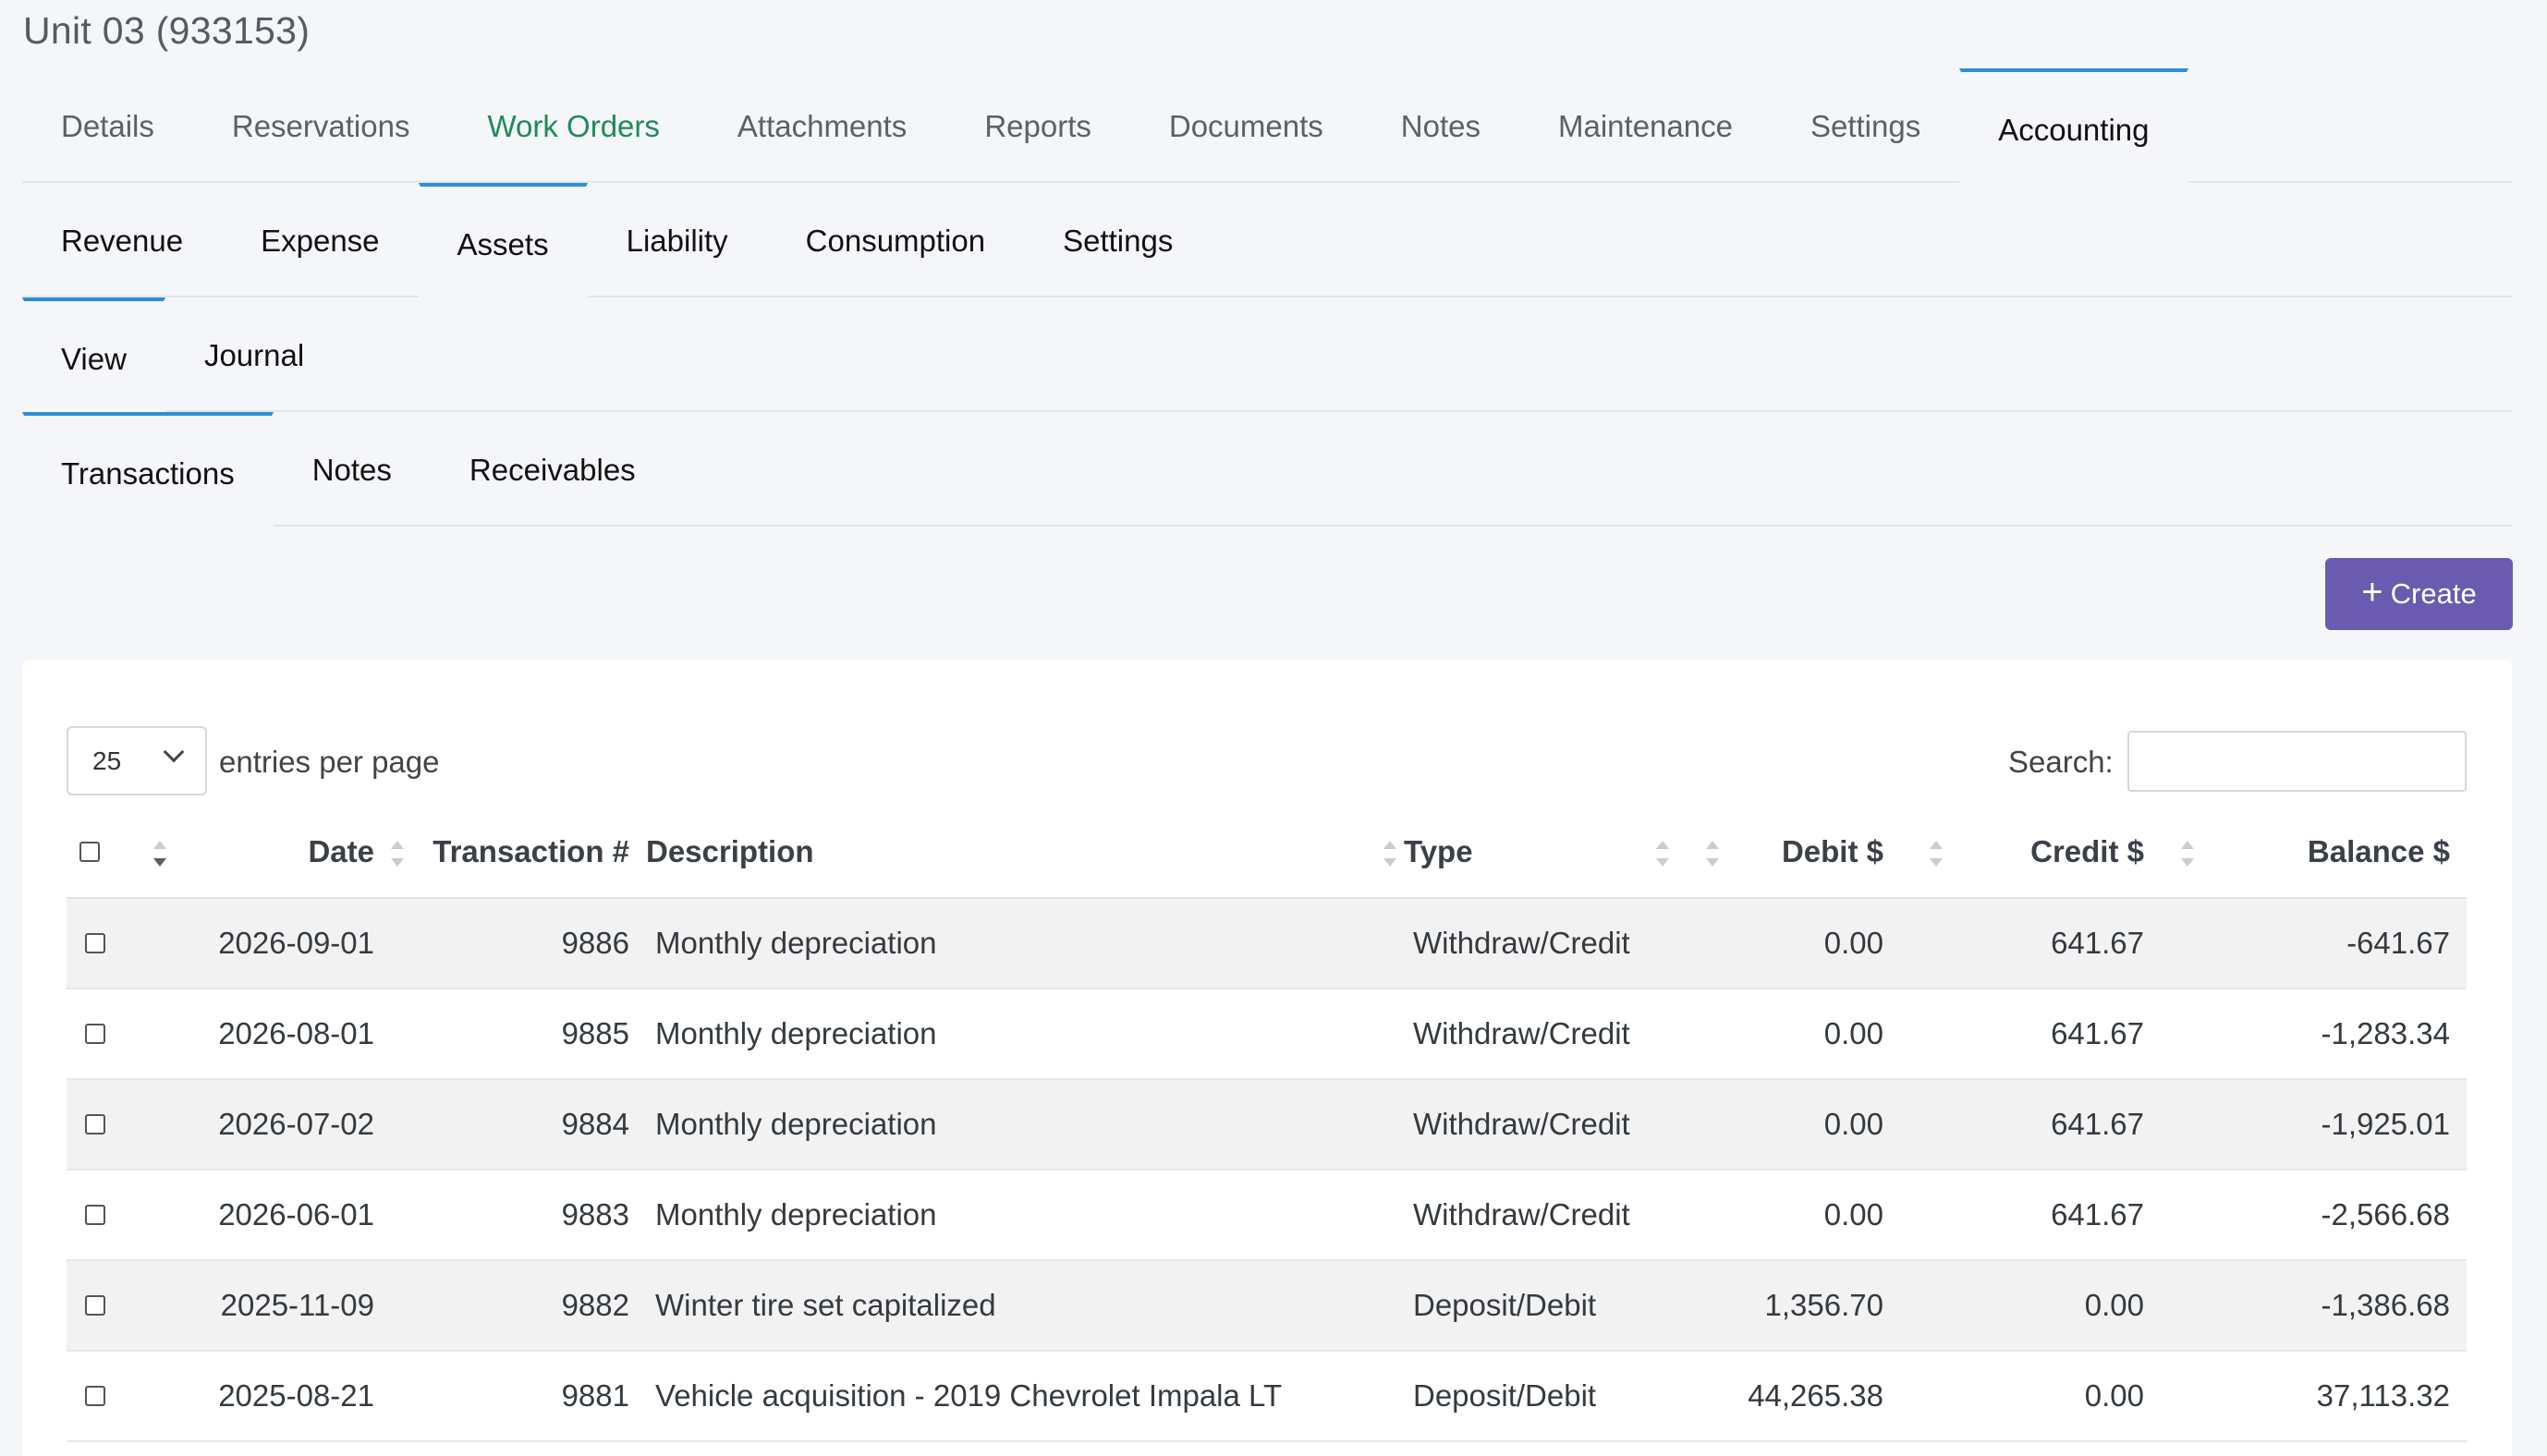 This screenshot has height=1456, width=2547. I want to click on assets-tab-journal: Journal, so click(254, 354).